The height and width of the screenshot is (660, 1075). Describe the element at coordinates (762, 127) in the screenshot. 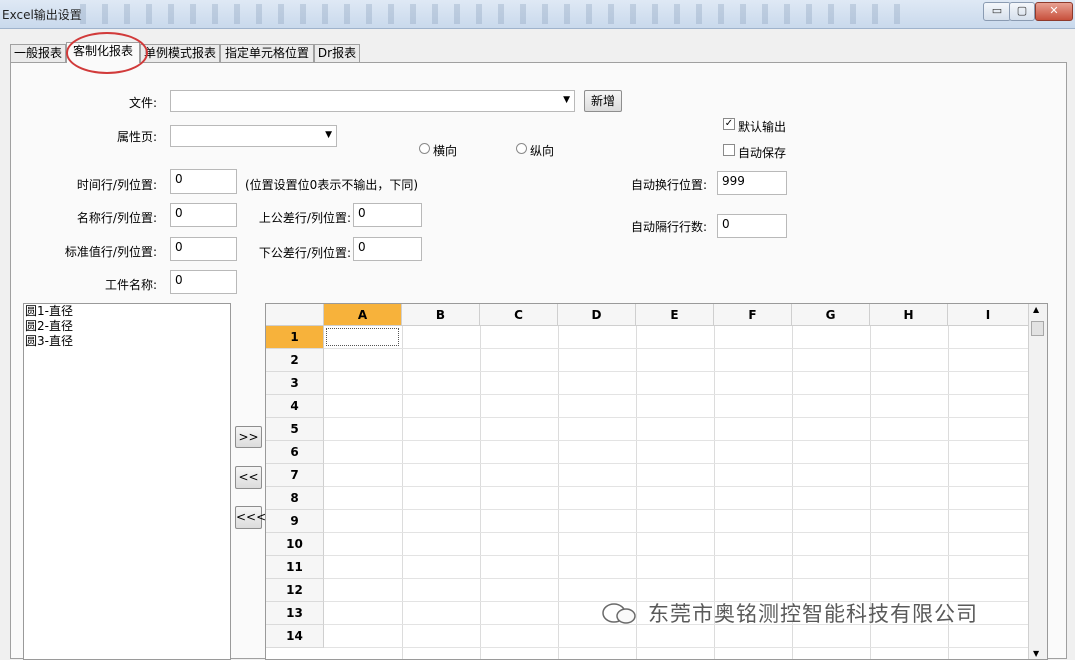

I see `default-output-label: 默认输出` at that location.